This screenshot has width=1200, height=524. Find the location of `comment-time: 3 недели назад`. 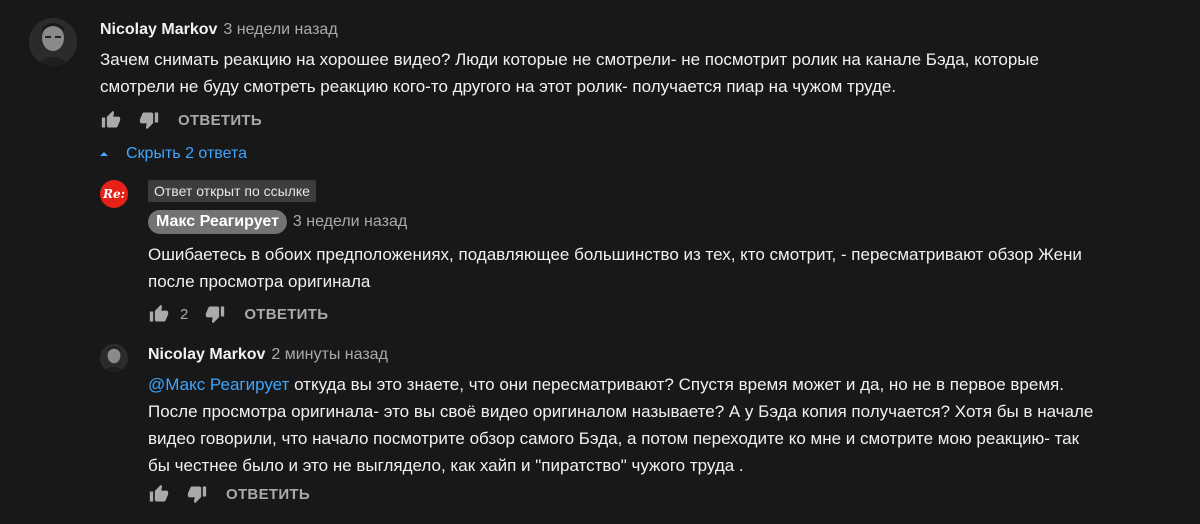

comment-time: 3 недели назад is located at coordinates (280, 29).